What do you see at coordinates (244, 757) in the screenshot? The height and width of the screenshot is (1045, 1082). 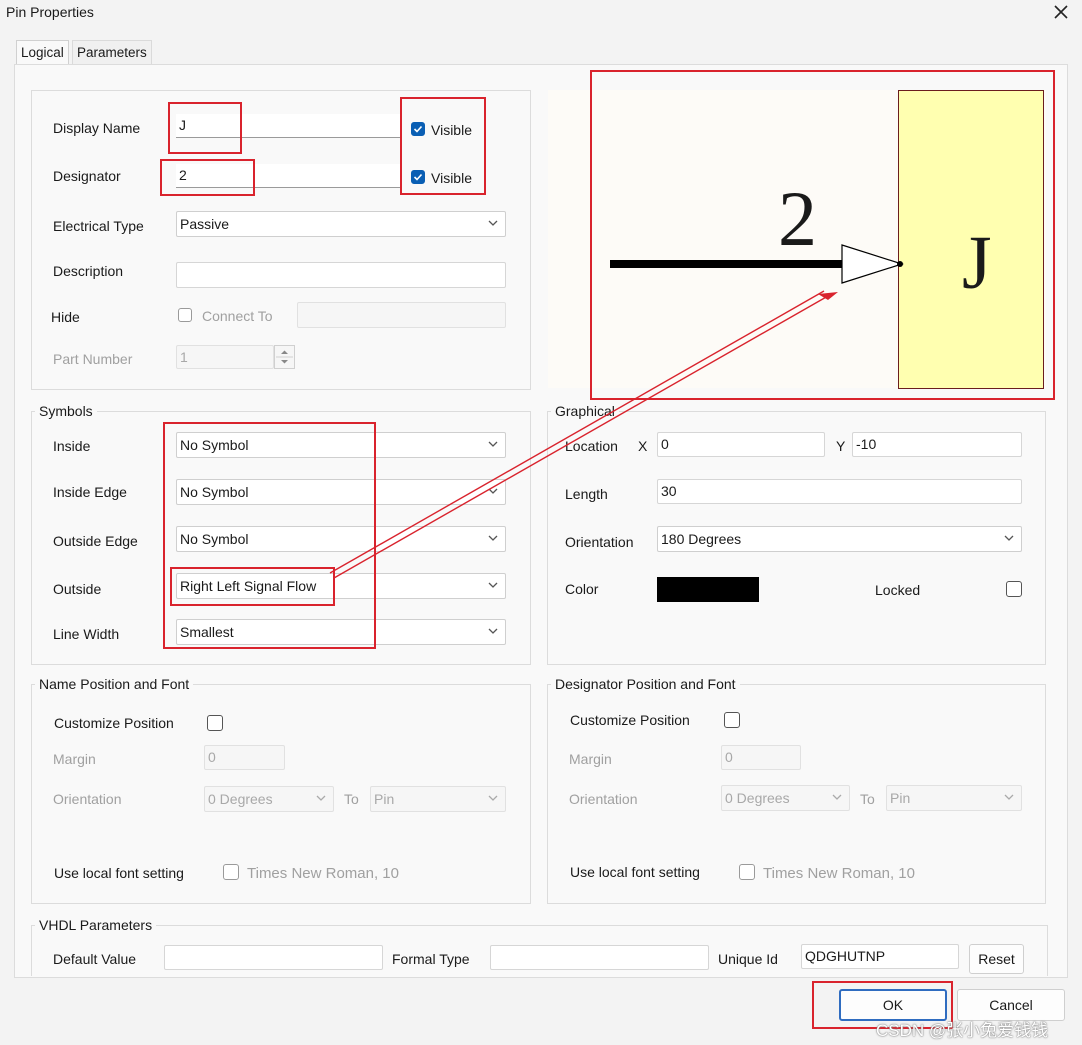 I see `name-margin-input: 0` at bounding box center [244, 757].